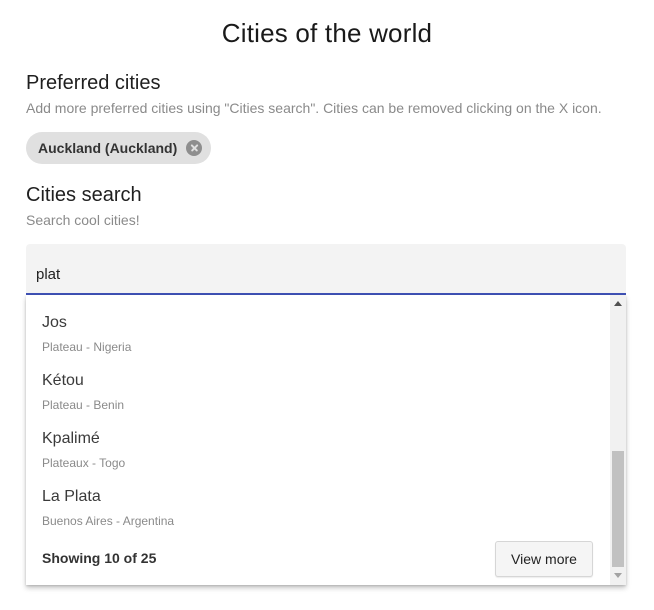 This screenshot has width=654, height=610. Describe the element at coordinates (618, 440) in the screenshot. I see `dropdown-scrollbar` at that location.